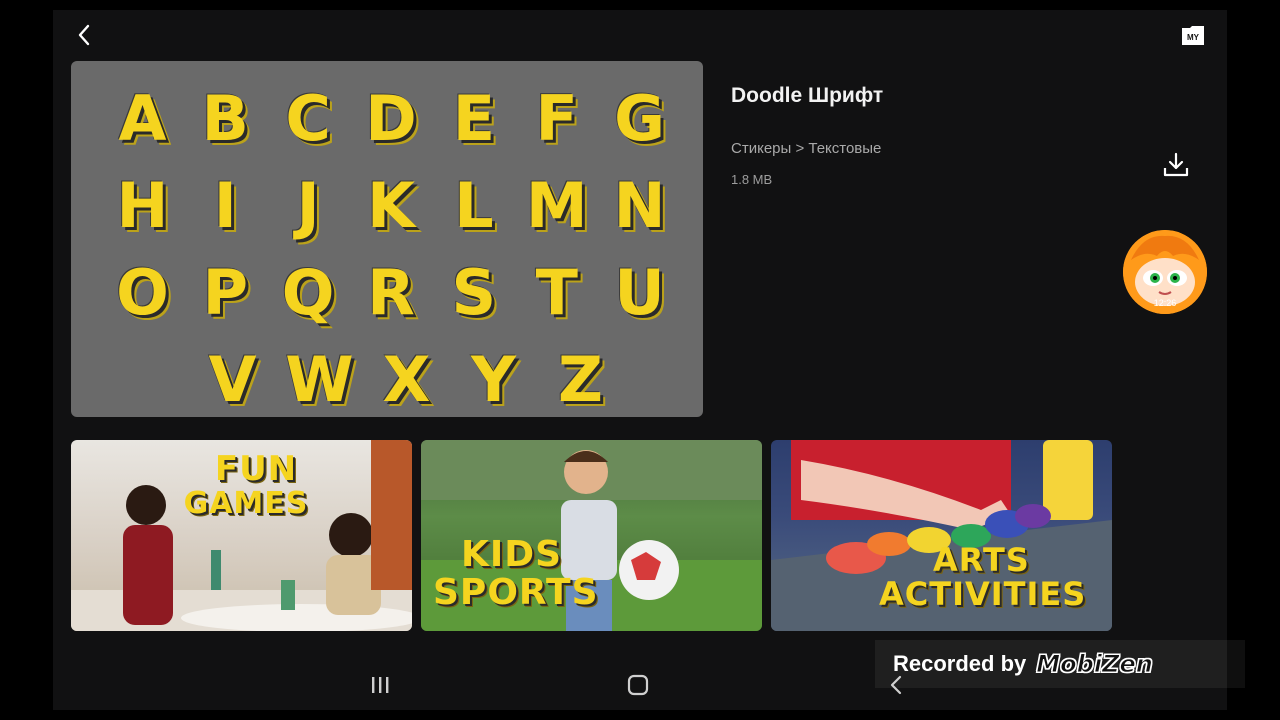  I want to click on letter: A, so click(142, 118).